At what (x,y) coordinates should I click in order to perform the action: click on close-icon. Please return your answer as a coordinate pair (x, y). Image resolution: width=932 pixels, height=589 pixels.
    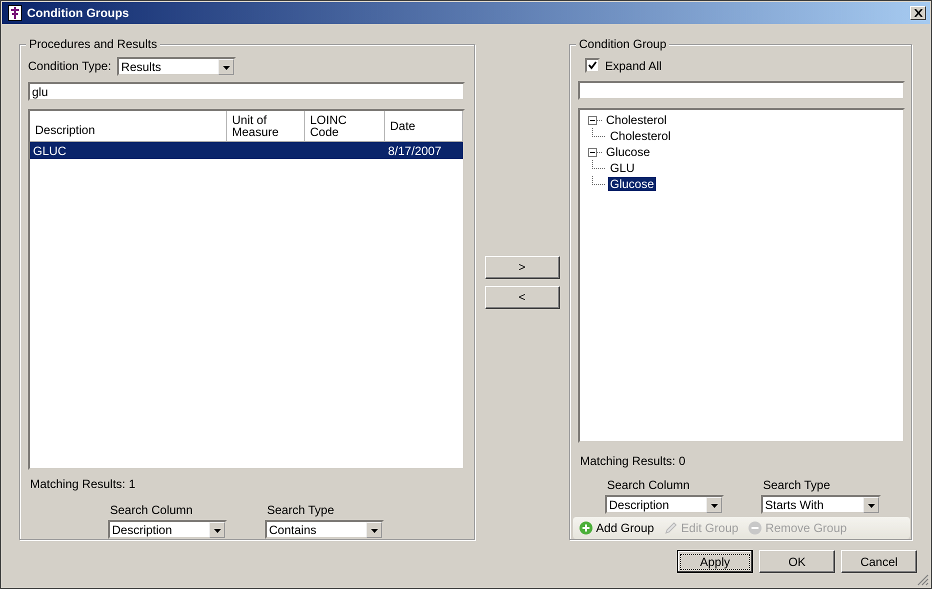
    Looking at the image, I should click on (918, 13).